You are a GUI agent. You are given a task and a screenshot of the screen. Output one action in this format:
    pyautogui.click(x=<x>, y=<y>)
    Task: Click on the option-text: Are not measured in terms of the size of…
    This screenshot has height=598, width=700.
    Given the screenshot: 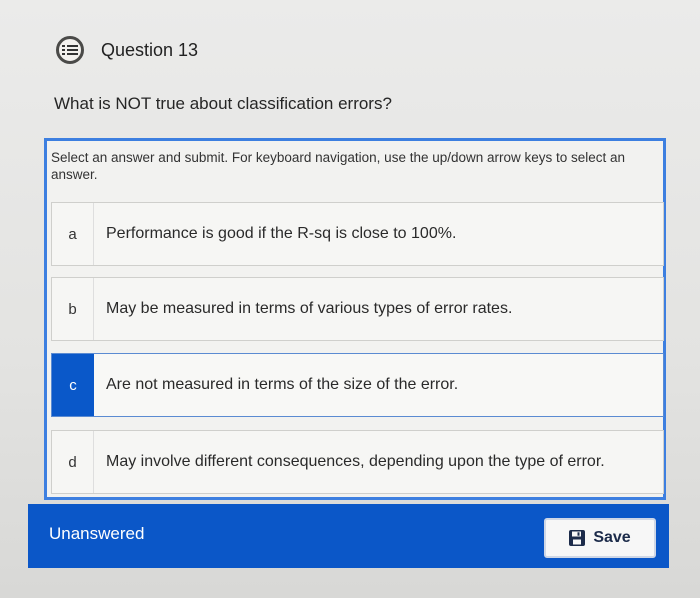 What is the action you would take?
    pyautogui.click(x=282, y=384)
    